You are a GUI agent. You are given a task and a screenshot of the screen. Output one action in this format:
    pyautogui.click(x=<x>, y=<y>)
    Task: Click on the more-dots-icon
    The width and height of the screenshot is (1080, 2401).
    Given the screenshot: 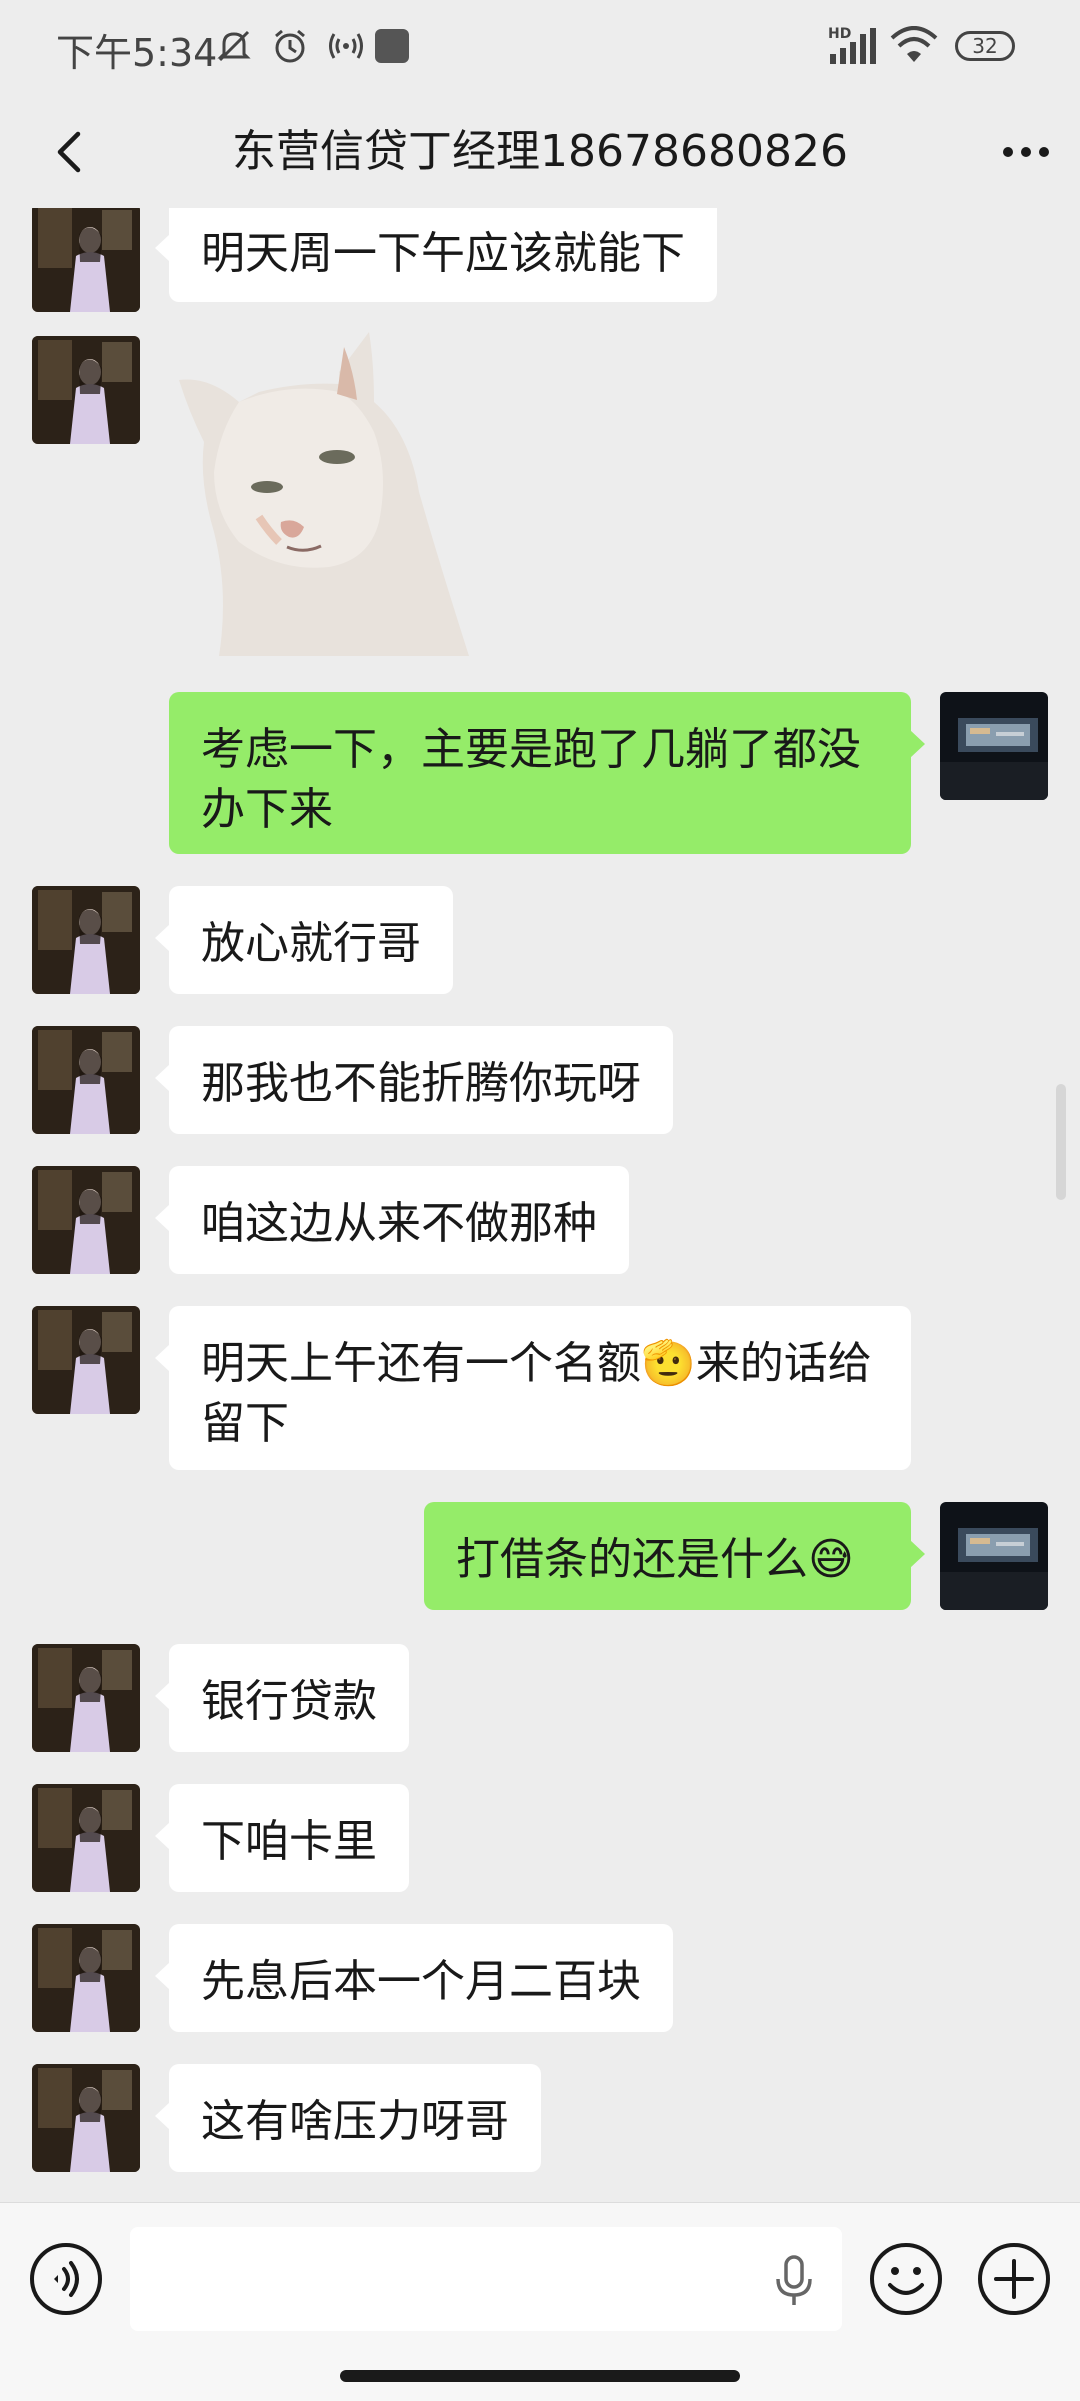 What is the action you would take?
    pyautogui.click(x=1026, y=152)
    